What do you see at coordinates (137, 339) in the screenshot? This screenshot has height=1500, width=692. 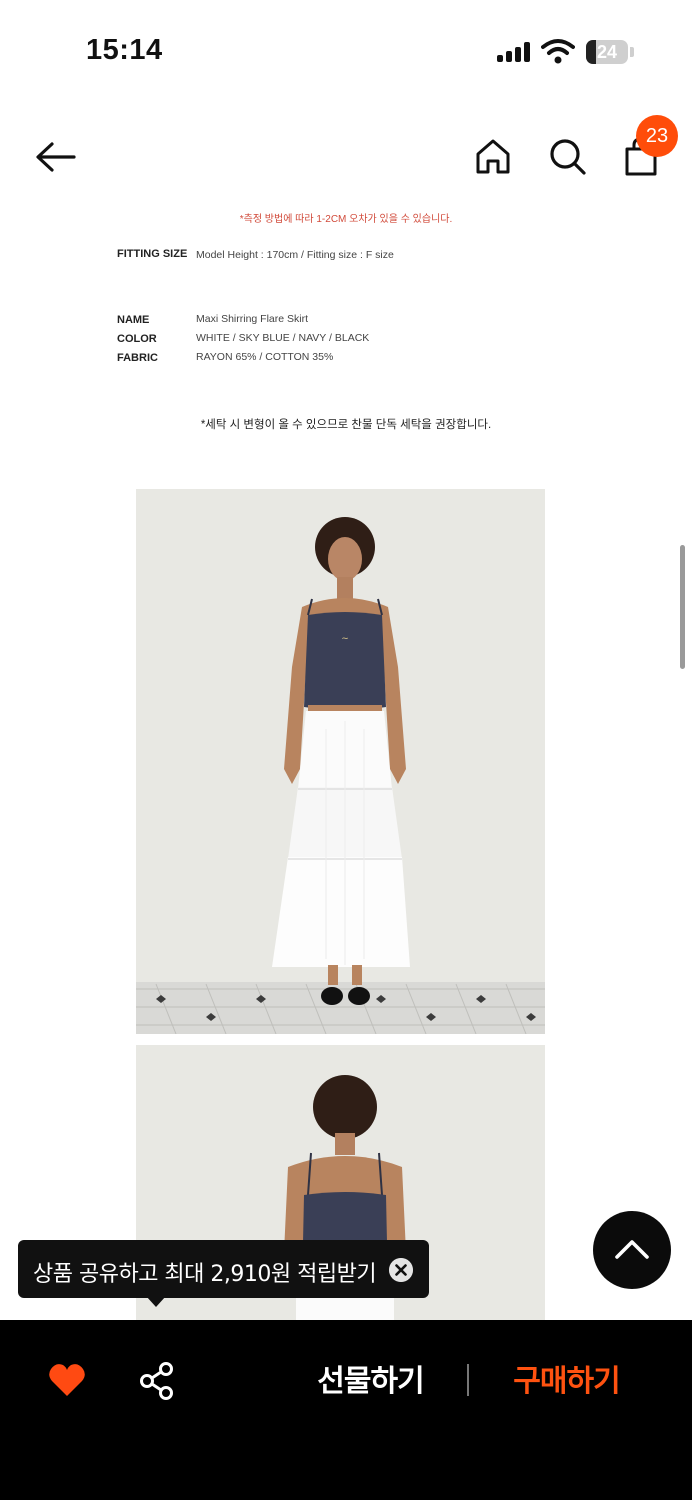 I see `spec-color-label: COLOR` at bounding box center [137, 339].